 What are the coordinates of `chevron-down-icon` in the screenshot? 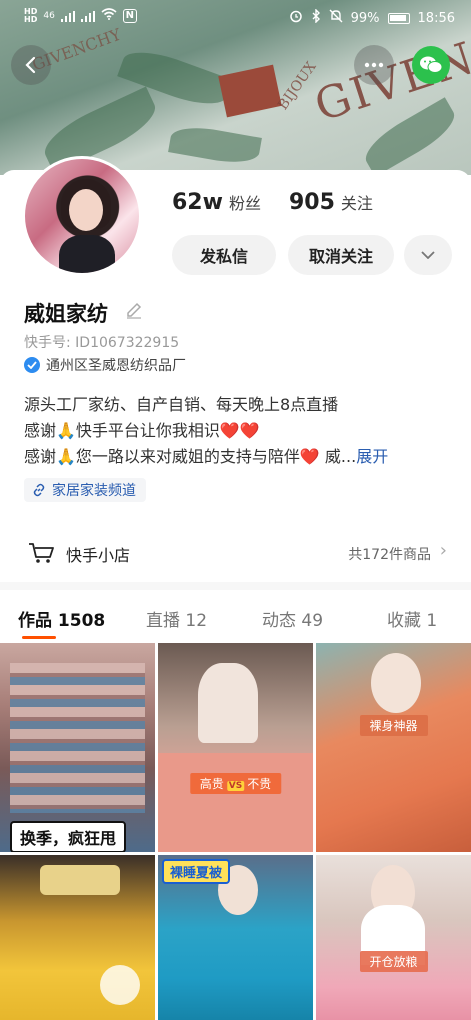 It's located at (428, 255).